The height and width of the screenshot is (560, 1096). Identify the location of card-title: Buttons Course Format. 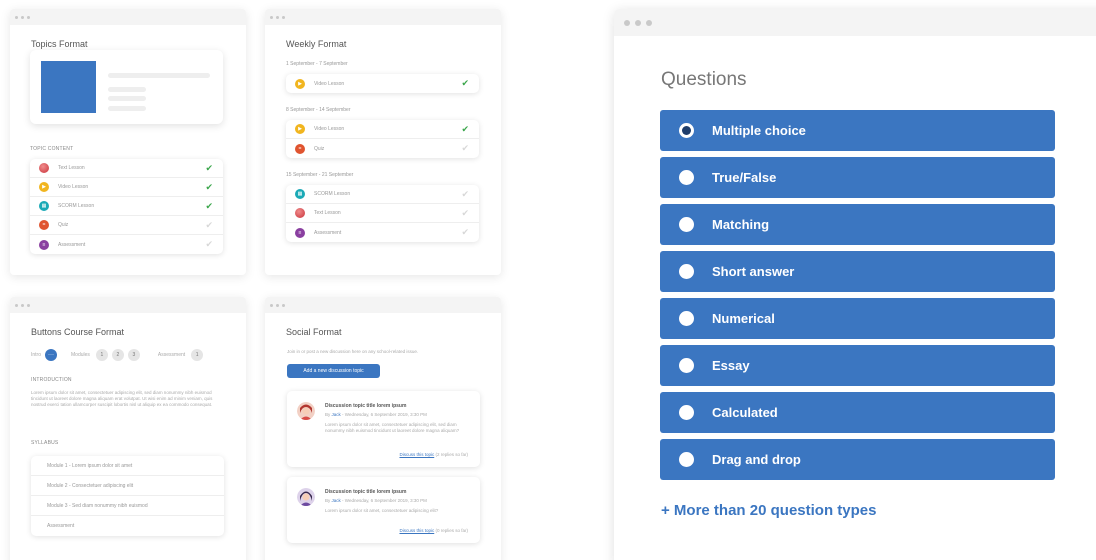
(78, 332).